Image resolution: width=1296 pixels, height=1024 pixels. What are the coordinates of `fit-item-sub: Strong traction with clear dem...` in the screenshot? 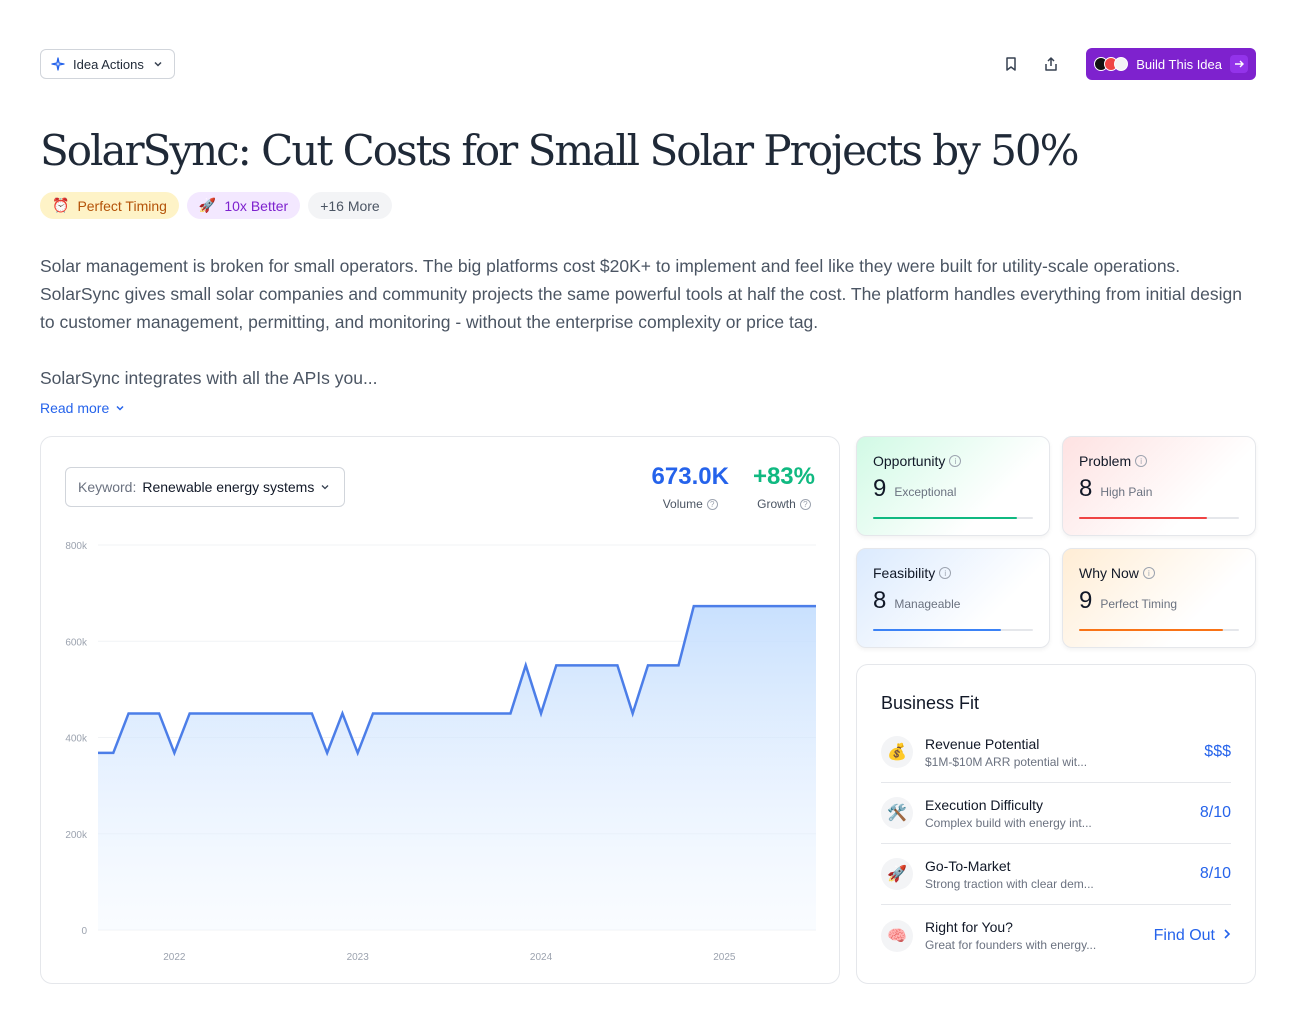 It's located at (1009, 883).